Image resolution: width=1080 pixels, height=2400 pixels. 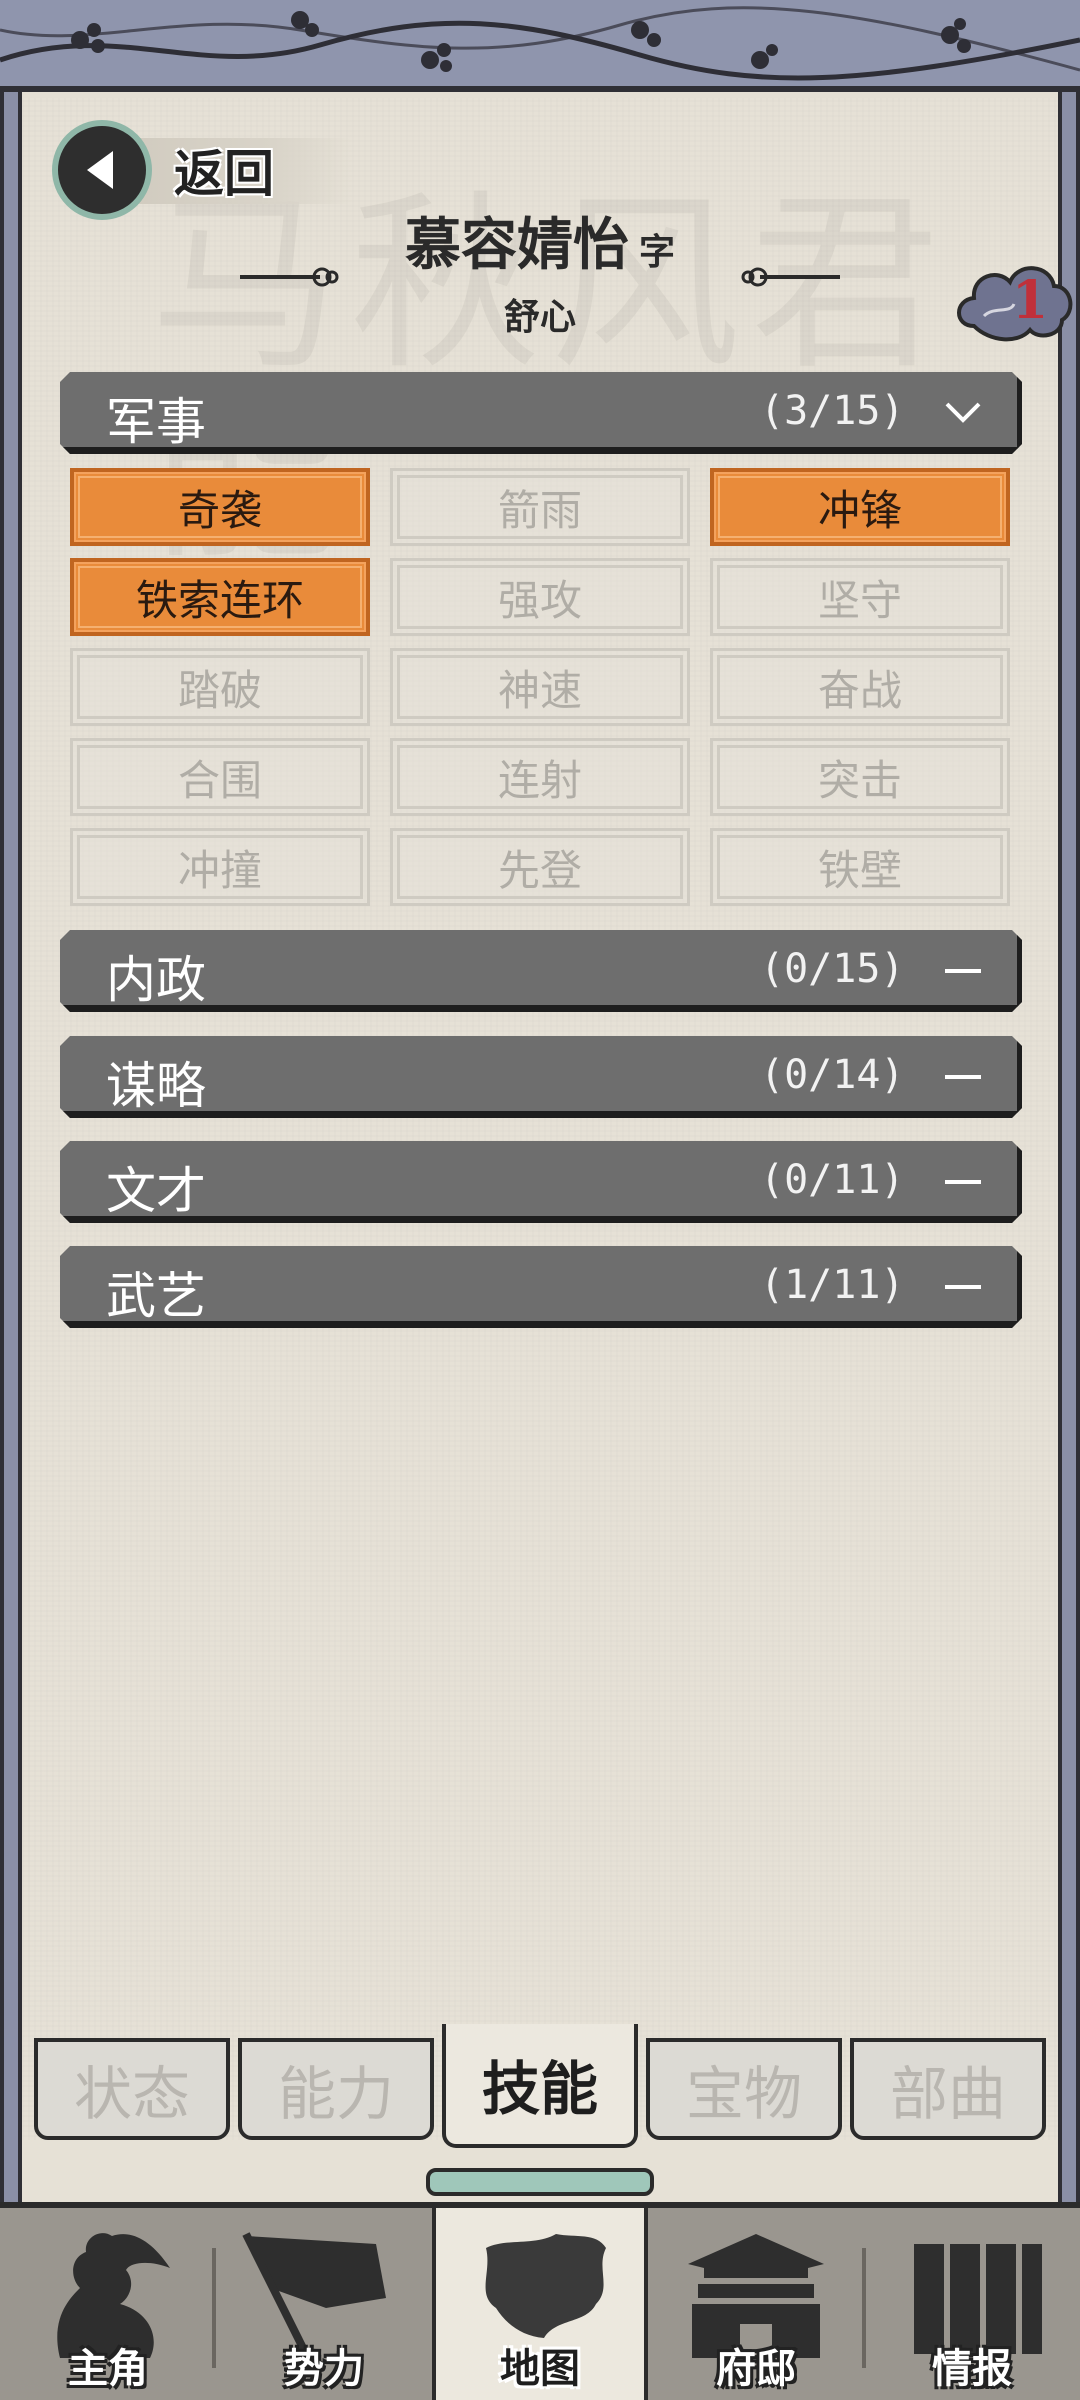 What do you see at coordinates (860, 777) in the screenshot?
I see `skill-chip: 突击` at bounding box center [860, 777].